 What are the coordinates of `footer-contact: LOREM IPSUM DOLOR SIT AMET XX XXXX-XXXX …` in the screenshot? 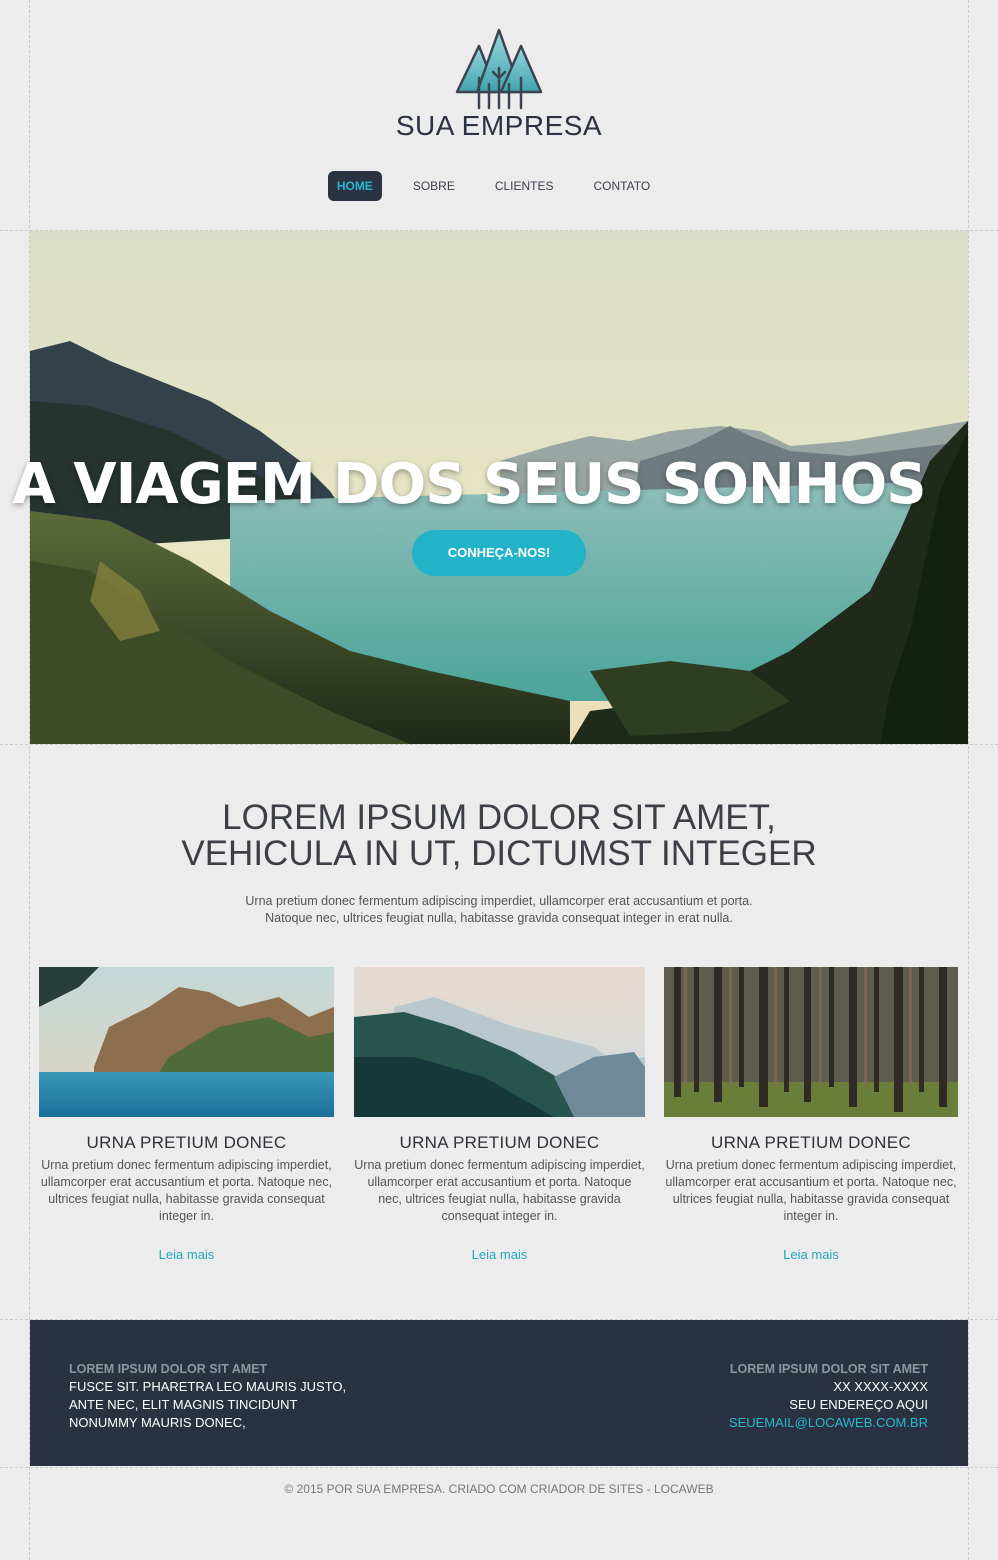 It's located at (828, 1396).